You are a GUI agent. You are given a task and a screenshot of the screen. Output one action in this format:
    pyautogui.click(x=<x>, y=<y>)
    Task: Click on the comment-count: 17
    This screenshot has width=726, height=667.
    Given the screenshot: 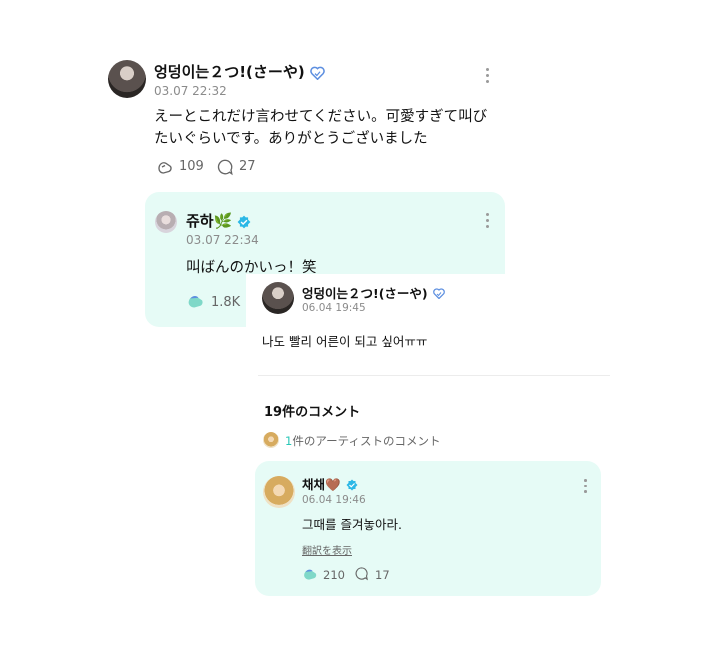 What is the action you would take?
    pyautogui.click(x=382, y=575)
    